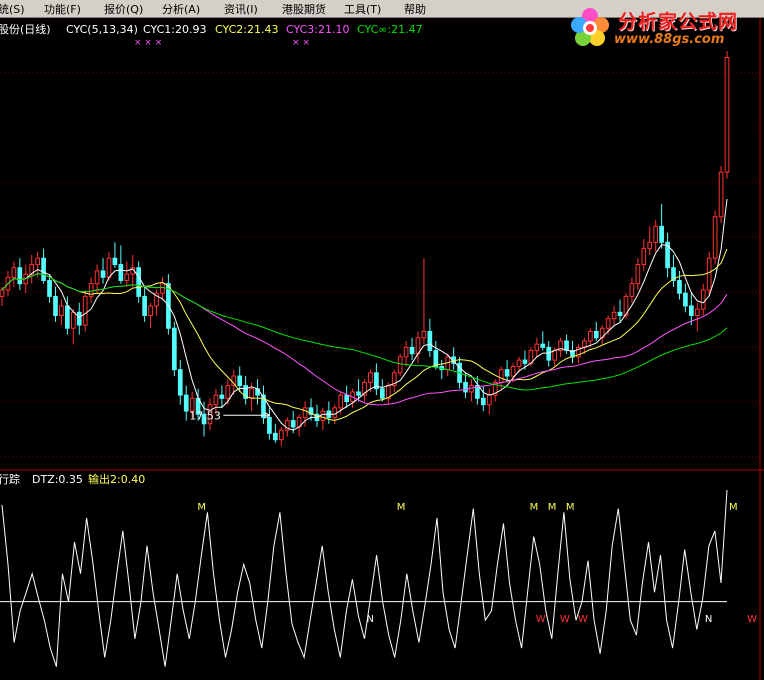 Image resolution: width=764 pixels, height=680 pixels. Describe the element at coordinates (362, 9) in the screenshot. I see `menu-item-6: 工具(T)` at that location.